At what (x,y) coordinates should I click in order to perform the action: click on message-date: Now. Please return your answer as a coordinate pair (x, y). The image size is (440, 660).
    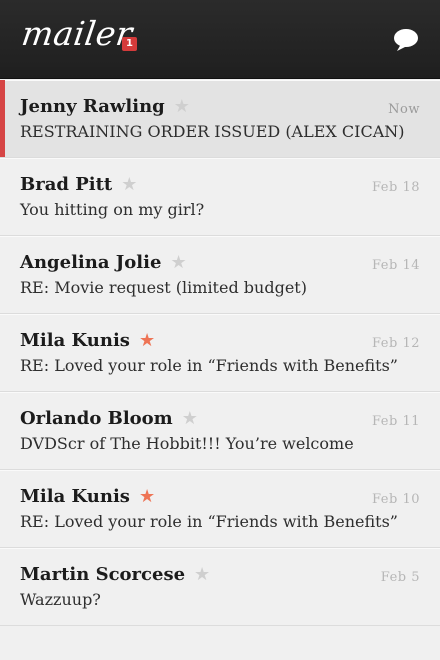
    Looking at the image, I should click on (404, 109).